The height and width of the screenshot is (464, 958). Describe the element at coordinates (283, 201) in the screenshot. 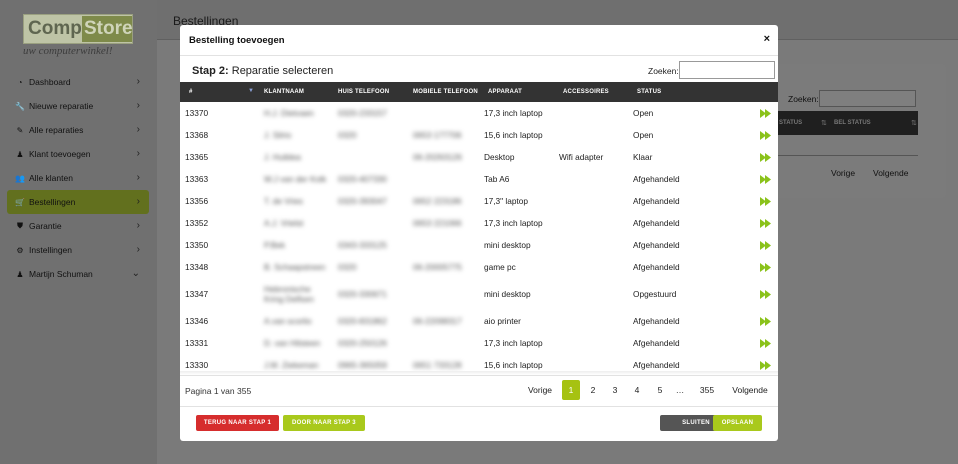

I see `row-klantnaam: T. de Vries` at that location.